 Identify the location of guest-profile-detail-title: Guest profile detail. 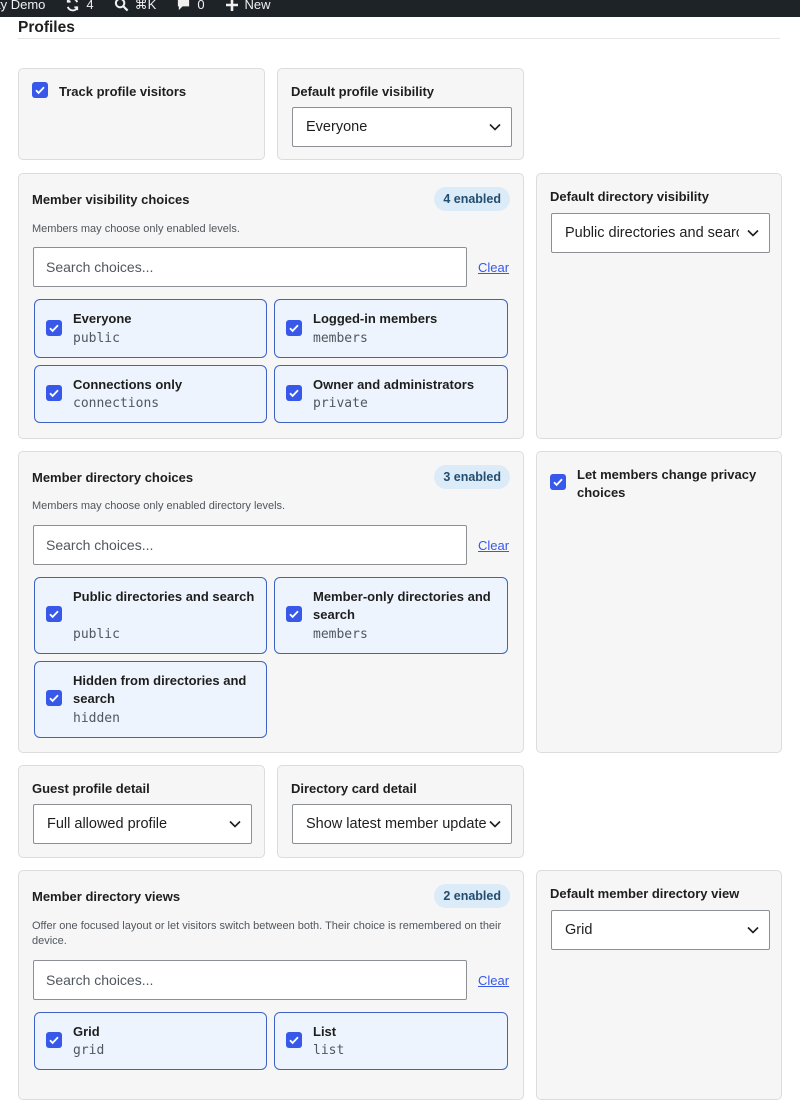
(91, 788).